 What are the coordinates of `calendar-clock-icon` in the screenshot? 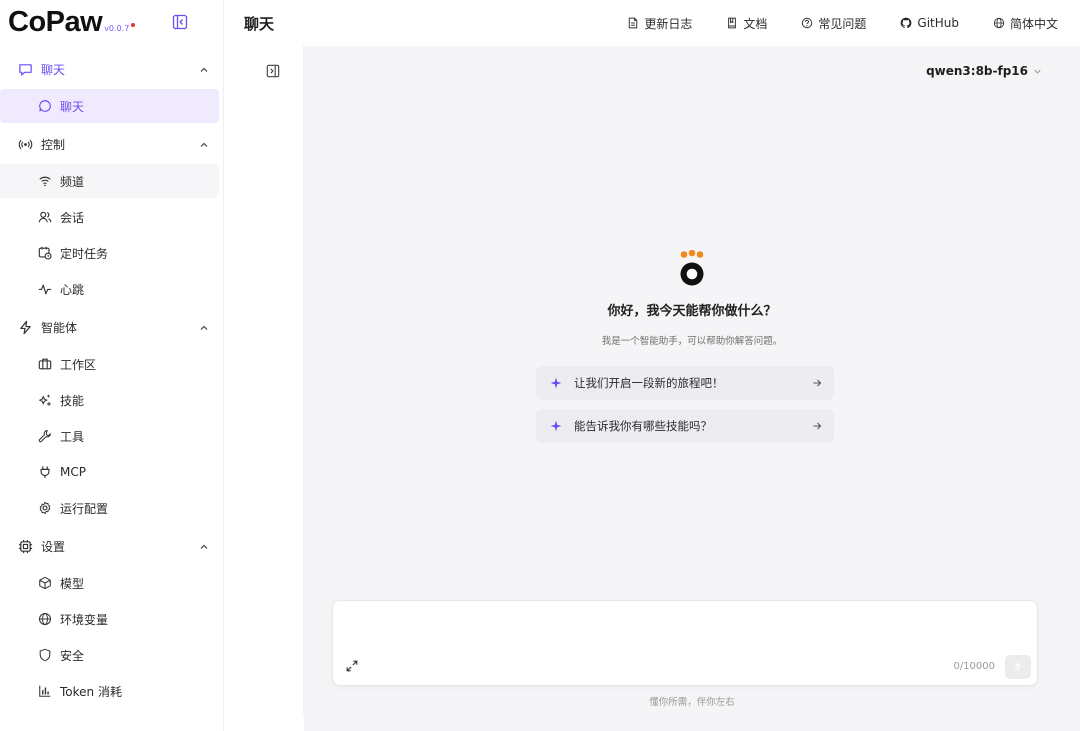 It's located at (45, 253).